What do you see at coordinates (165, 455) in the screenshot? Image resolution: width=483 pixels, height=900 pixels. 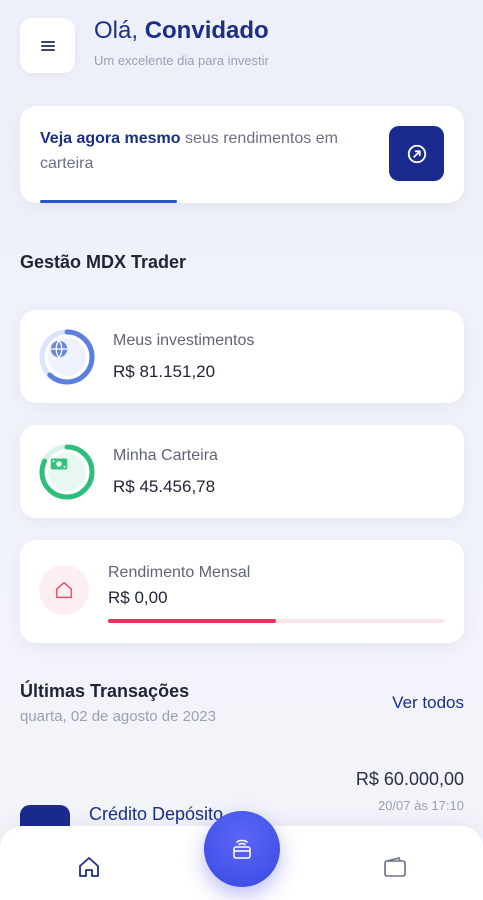 I see `wallet-label: Minha Carteira` at bounding box center [165, 455].